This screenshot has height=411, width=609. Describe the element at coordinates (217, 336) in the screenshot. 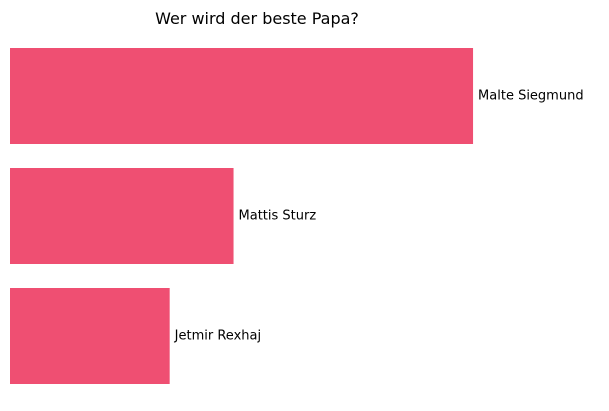

I see `bar-label-2: Jetmir Rexhaj` at that location.